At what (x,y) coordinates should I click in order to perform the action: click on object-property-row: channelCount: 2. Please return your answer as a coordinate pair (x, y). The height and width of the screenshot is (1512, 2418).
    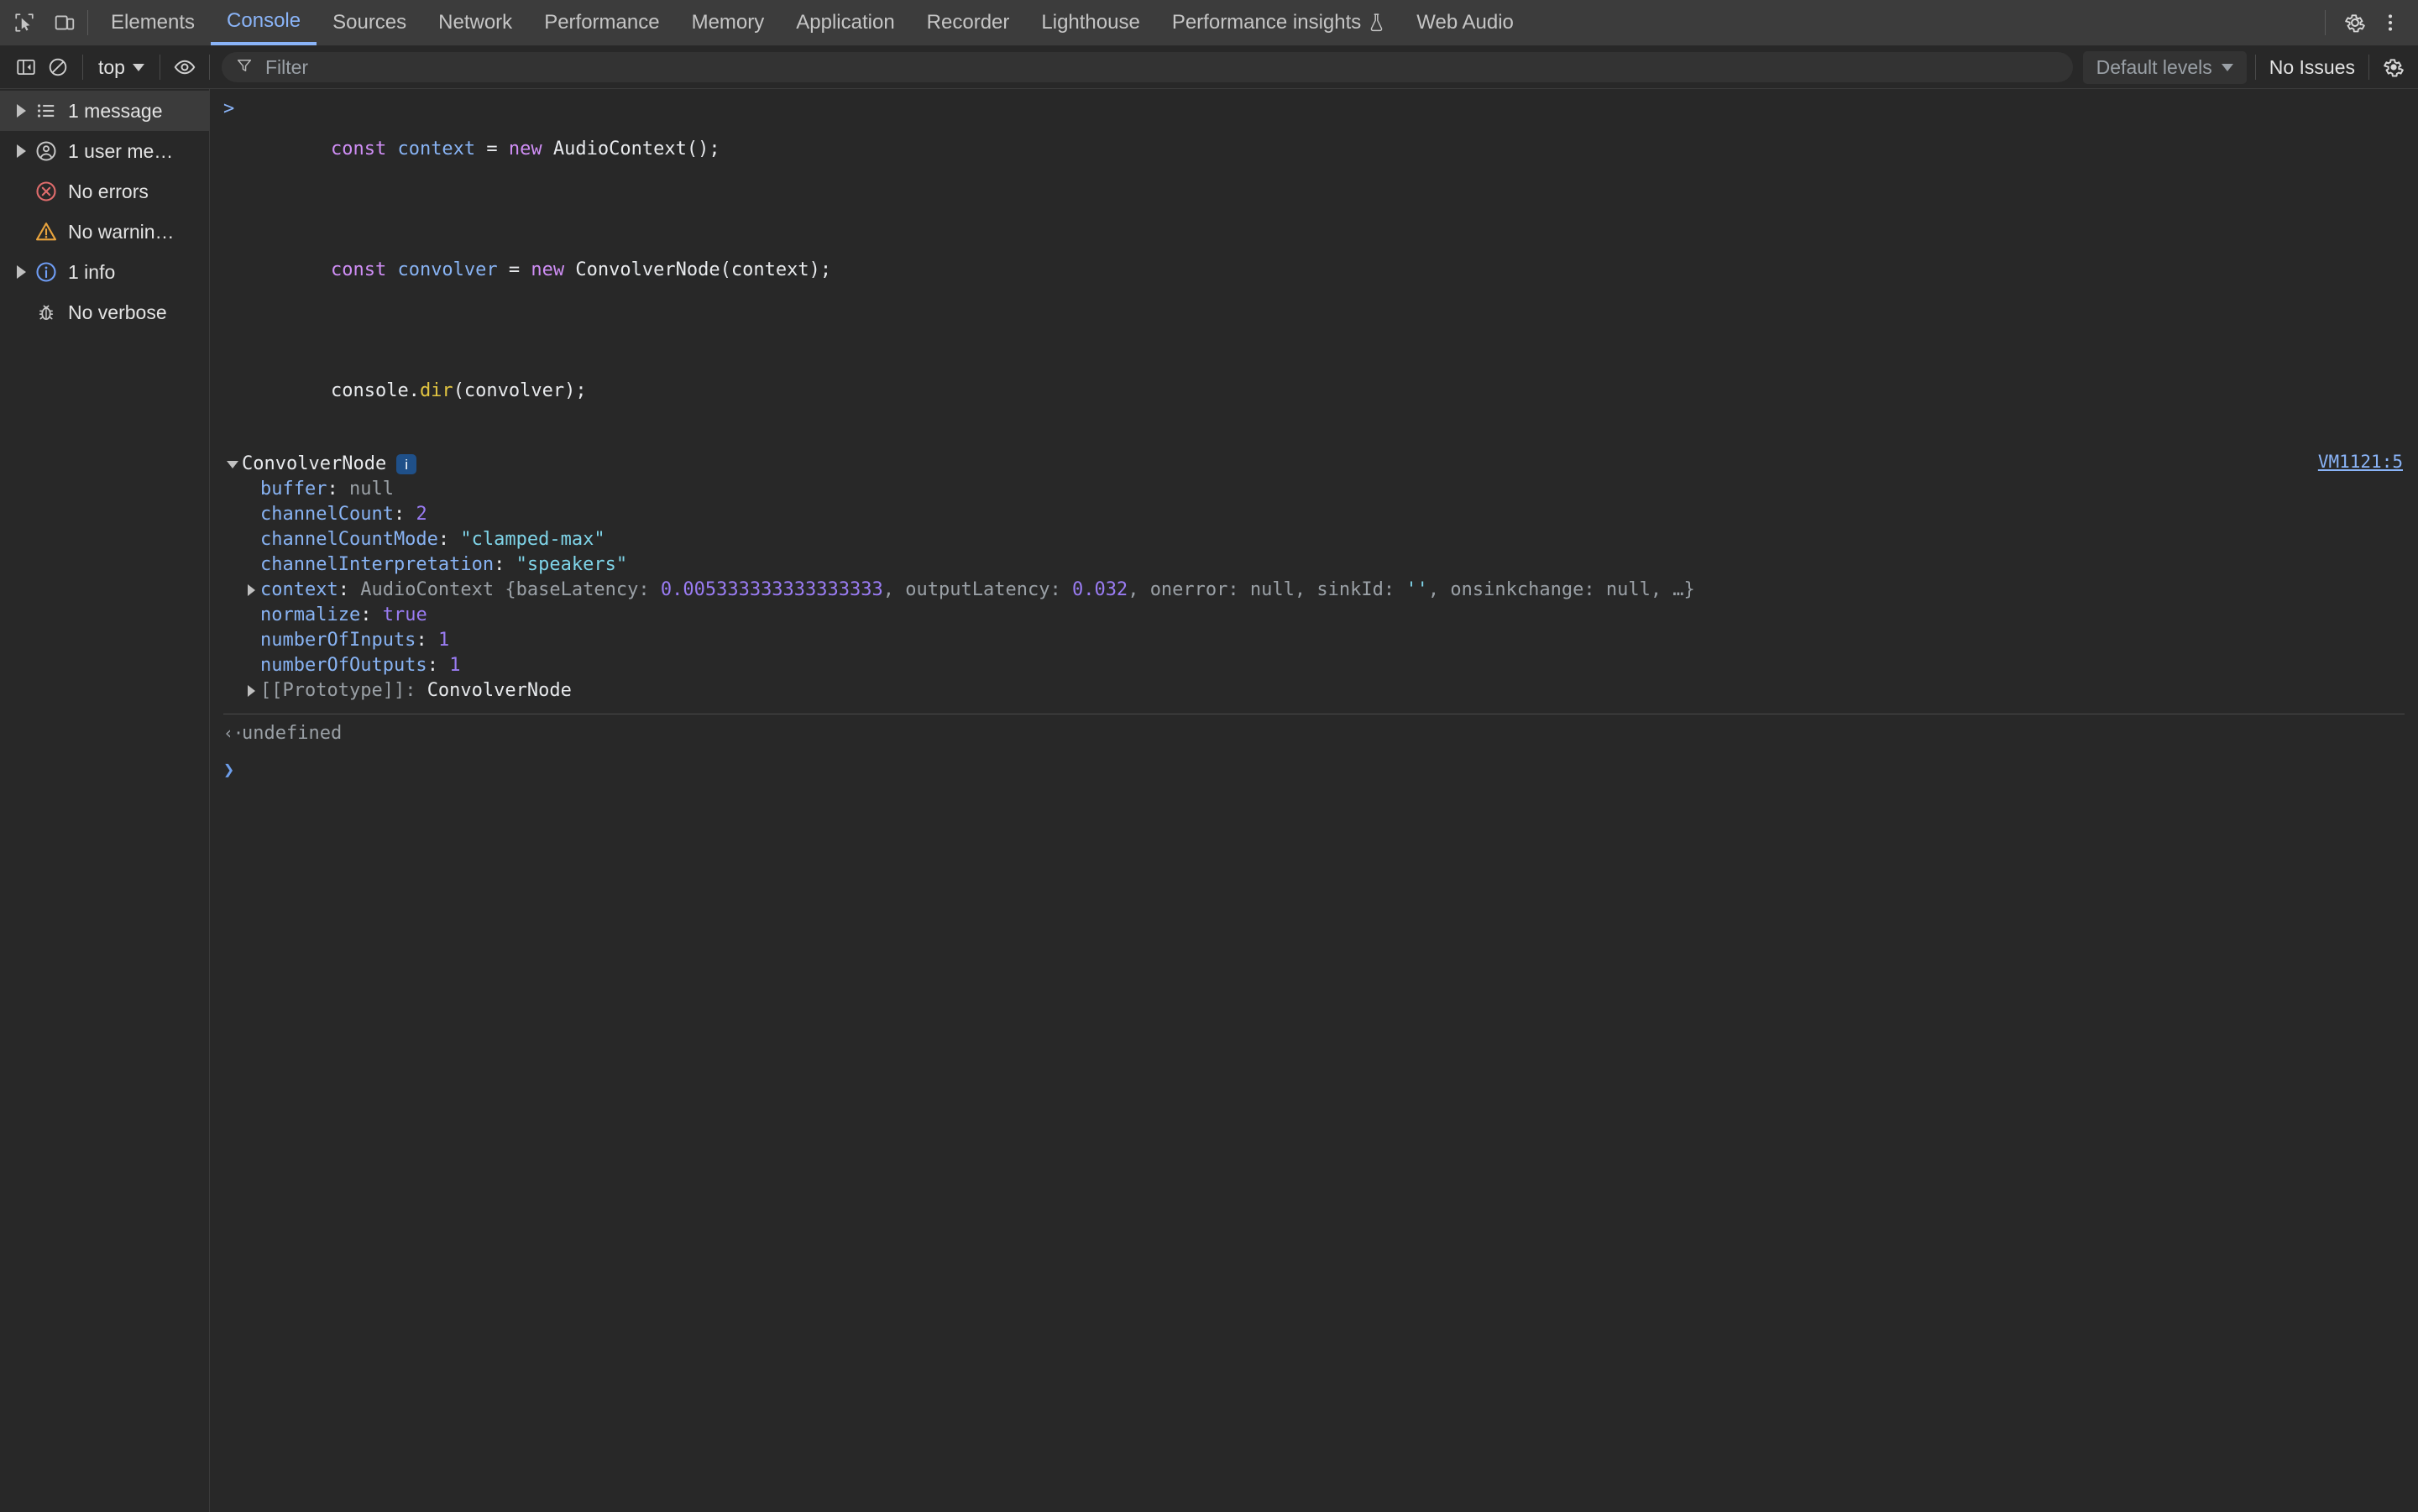
    Looking at the image, I should click on (1315, 514).